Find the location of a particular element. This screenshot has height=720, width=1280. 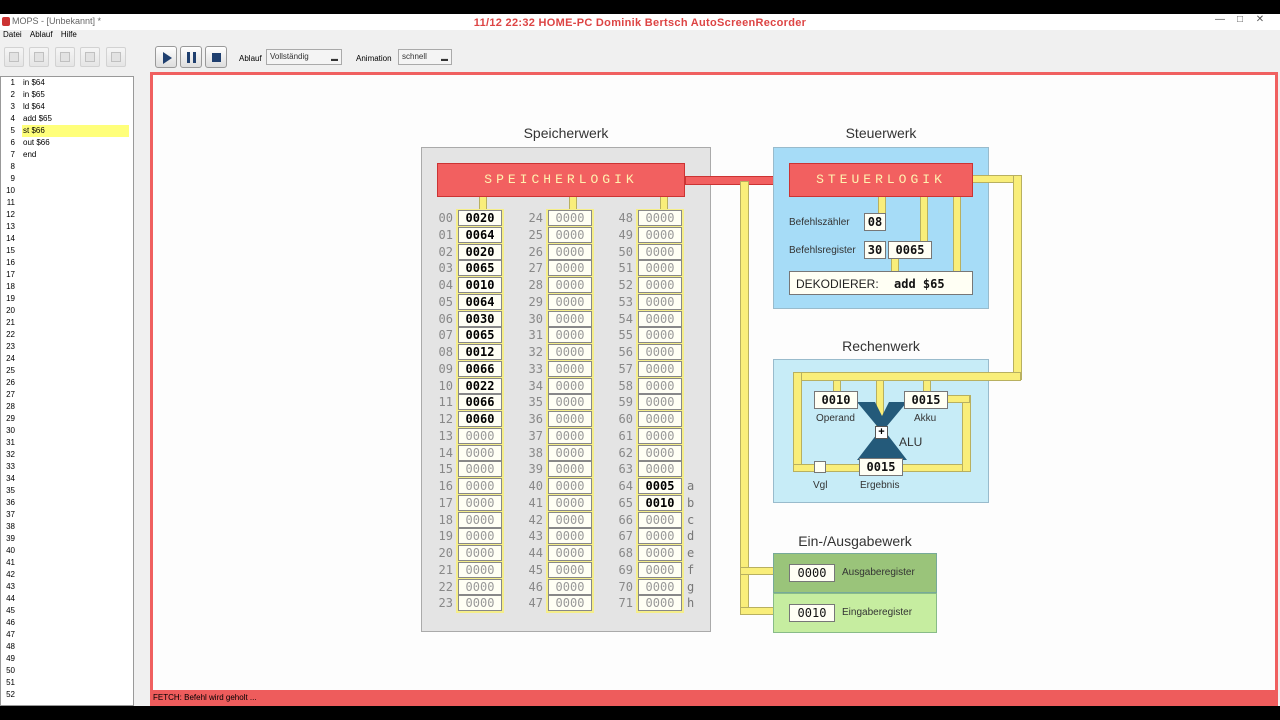

editor-line: 25 is located at coordinates (67, 371).